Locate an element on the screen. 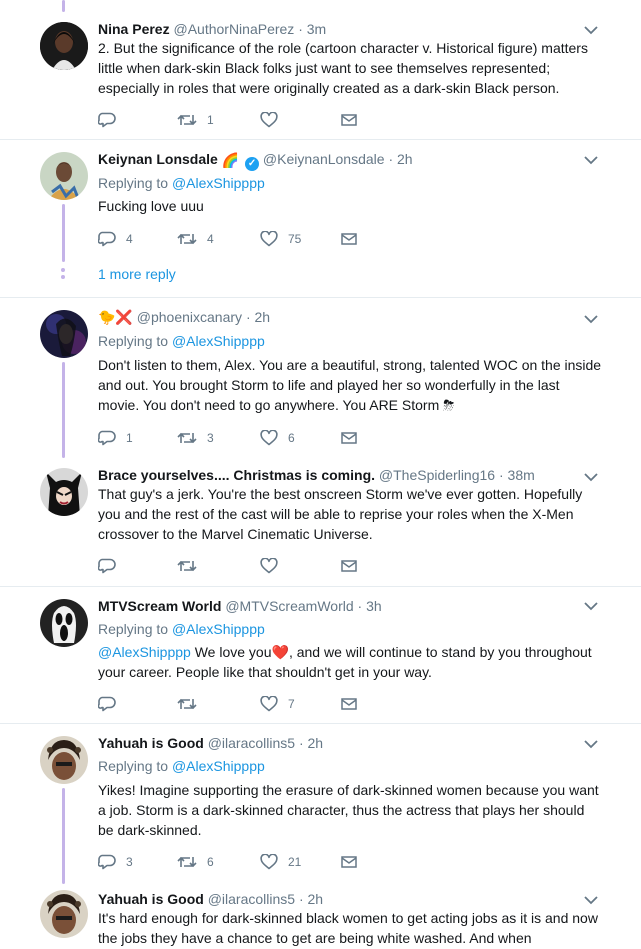 This screenshot has height=949, width=641. reply-count: 4 is located at coordinates (129, 239).